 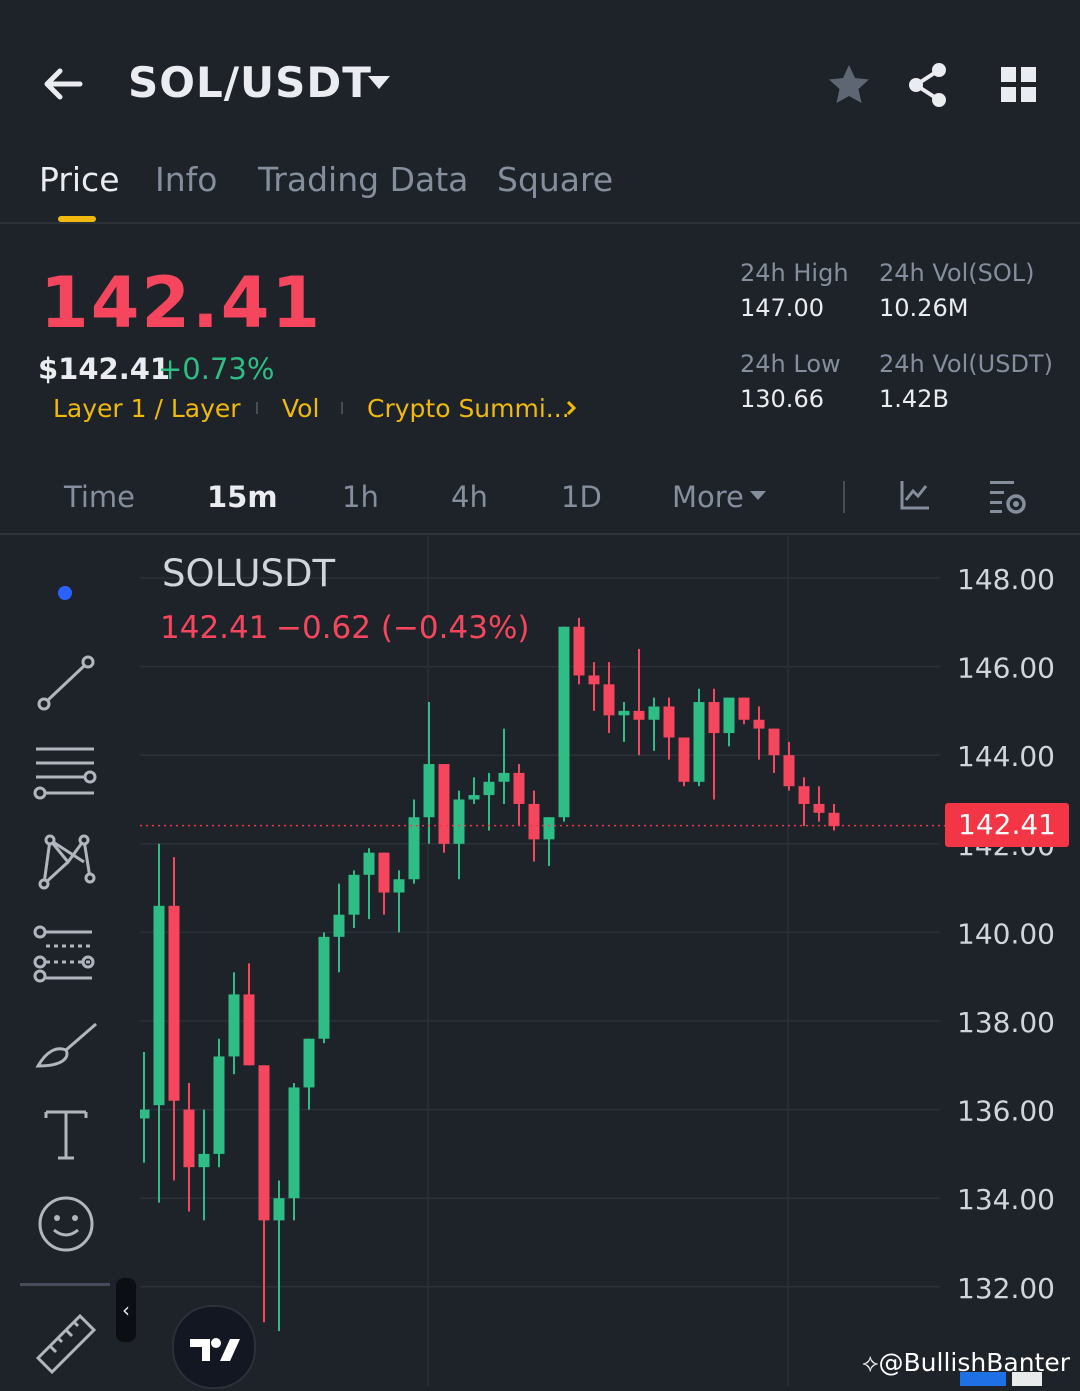 I want to click on stat-high-label: 24h High, so click(x=794, y=273).